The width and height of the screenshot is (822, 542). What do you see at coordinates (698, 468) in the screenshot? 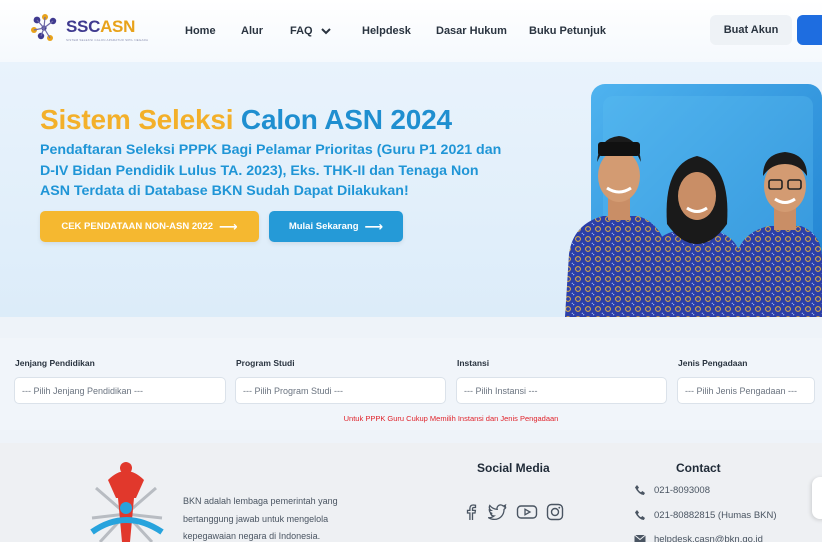
I see `contact-heading: Contact` at bounding box center [698, 468].